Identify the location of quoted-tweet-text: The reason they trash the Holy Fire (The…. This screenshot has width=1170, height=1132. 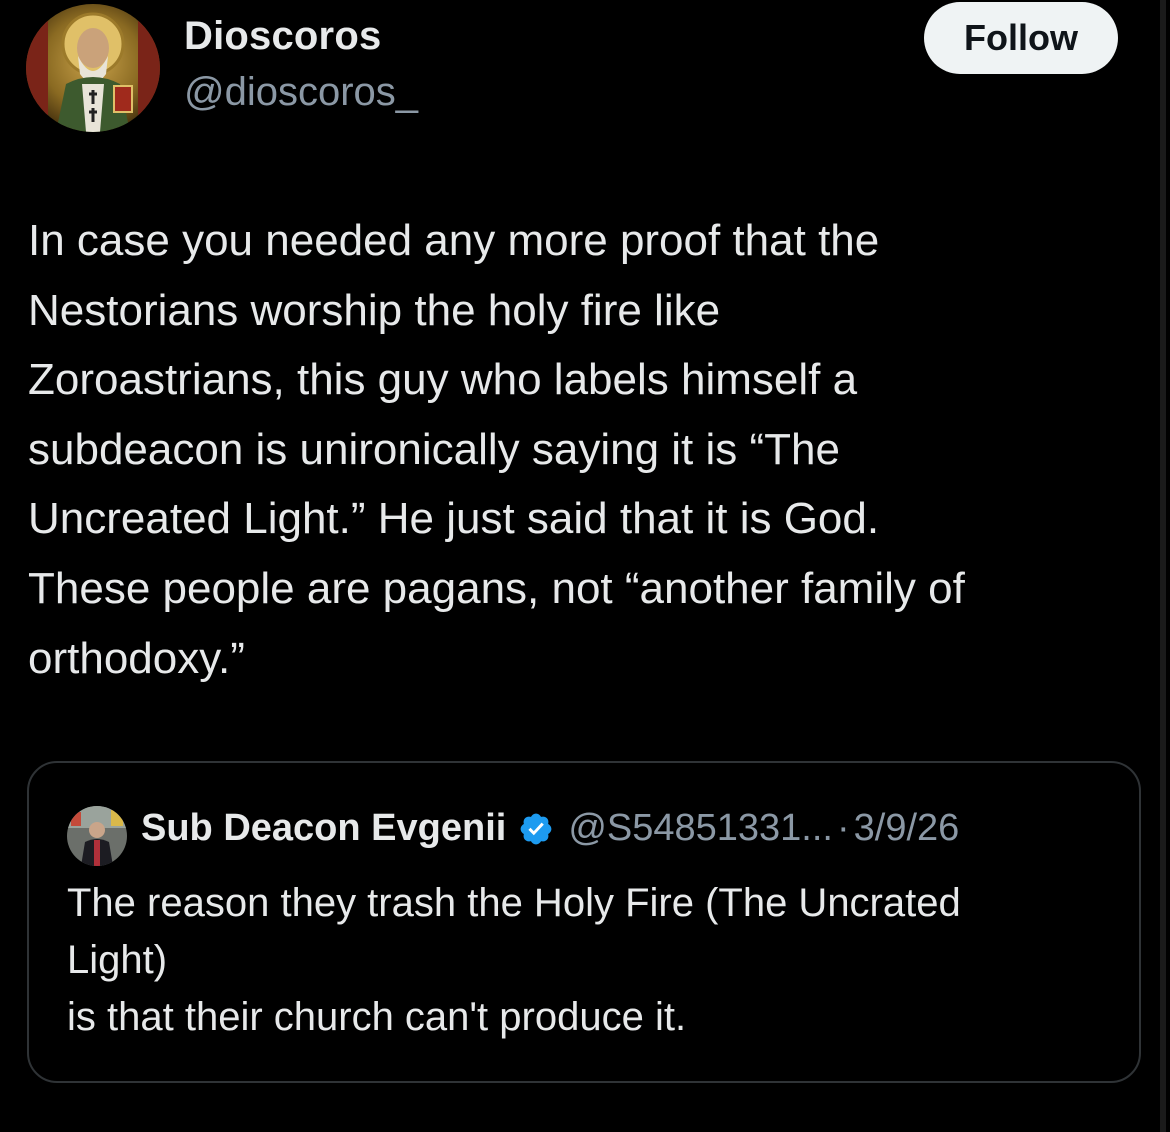
(514, 960).